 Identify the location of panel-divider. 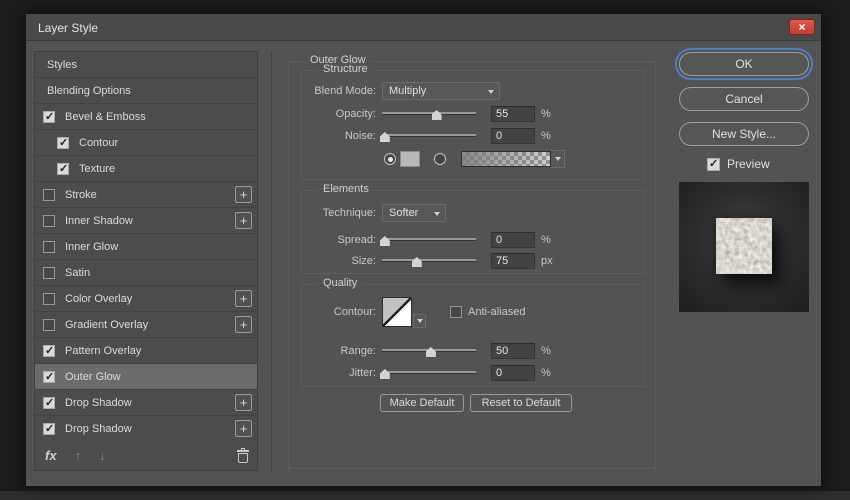
(271, 261).